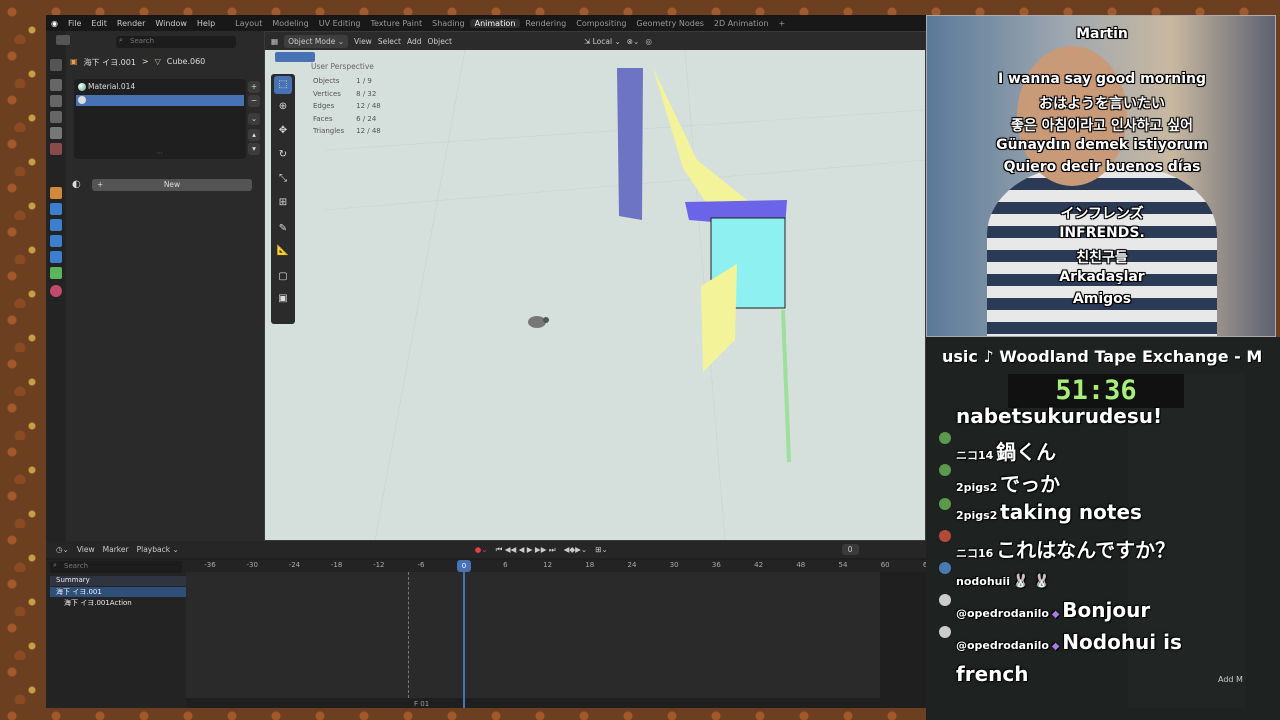 The height and width of the screenshot is (720, 1280). What do you see at coordinates (1102, 214) in the screenshot?
I see `caption-line: インフレンズ` at bounding box center [1102, 214].